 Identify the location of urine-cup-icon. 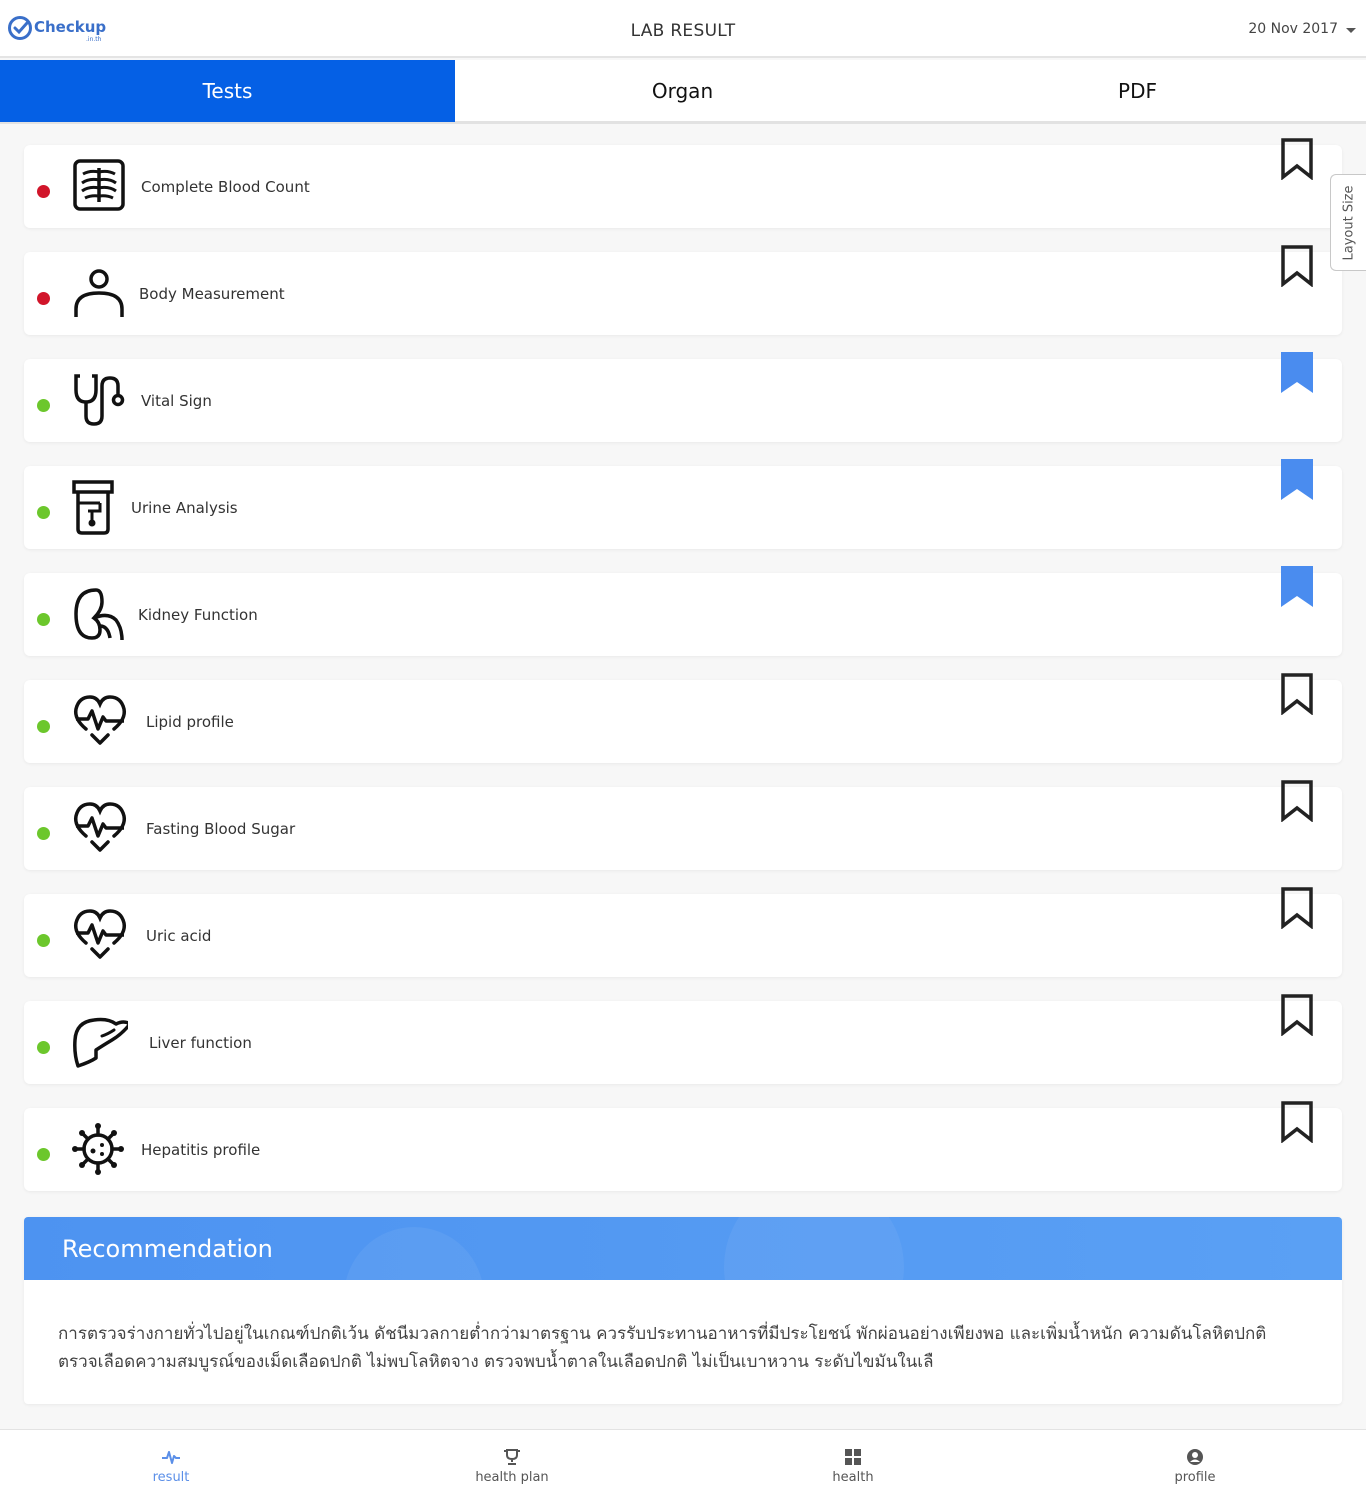
(93, 507).